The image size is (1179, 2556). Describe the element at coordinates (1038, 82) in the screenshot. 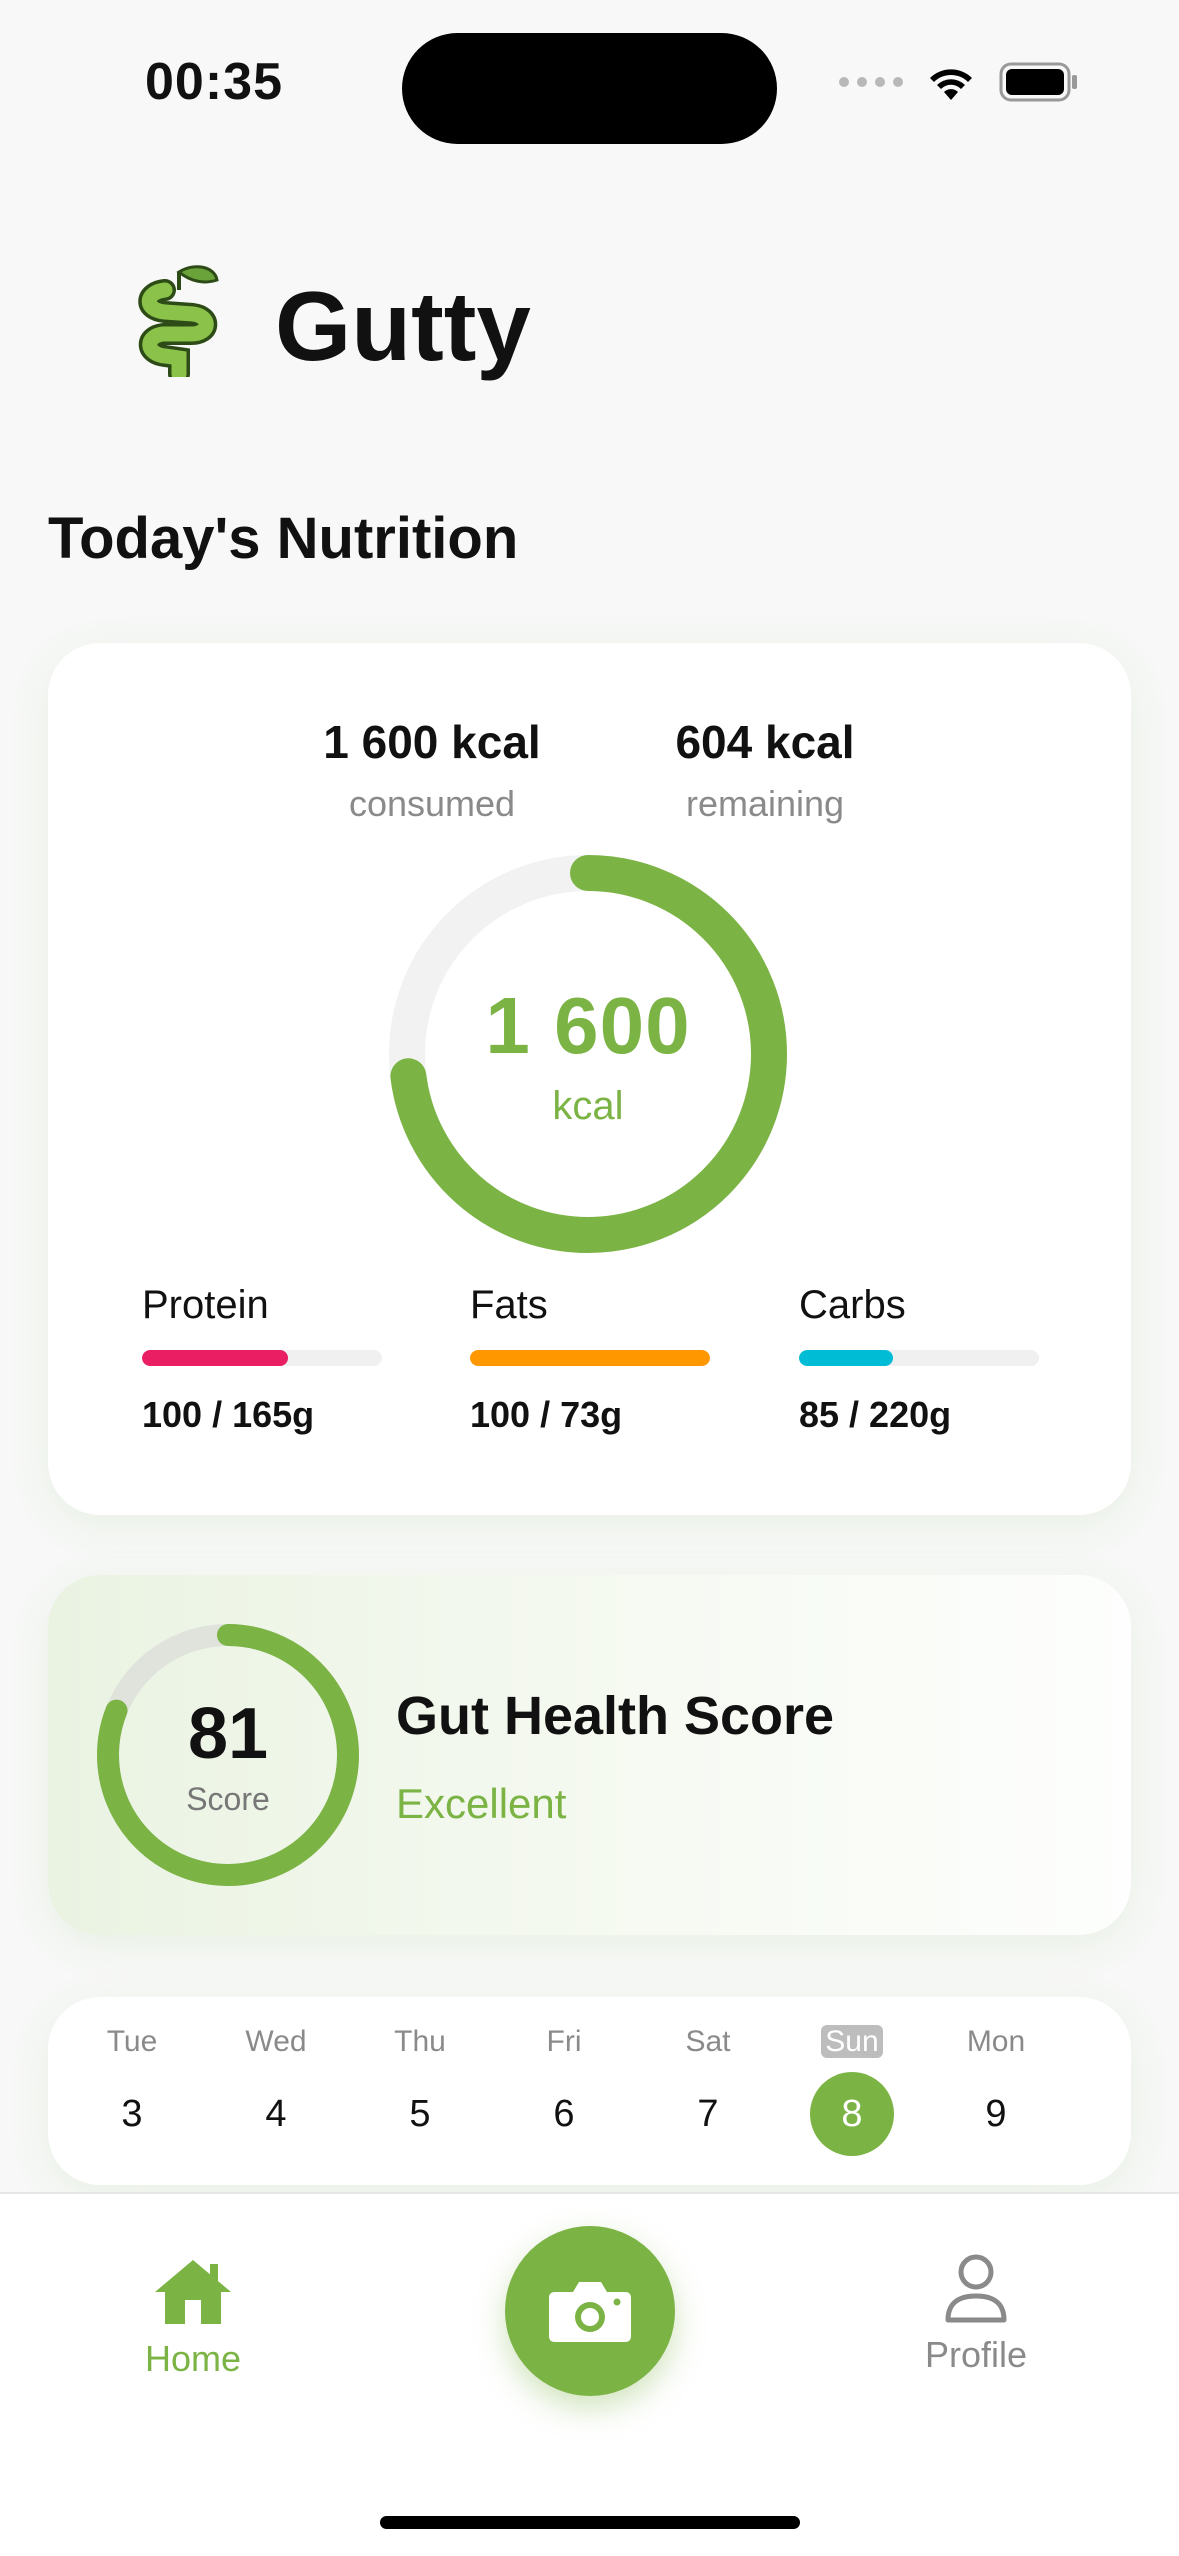

I see `battery-icon` at that location.